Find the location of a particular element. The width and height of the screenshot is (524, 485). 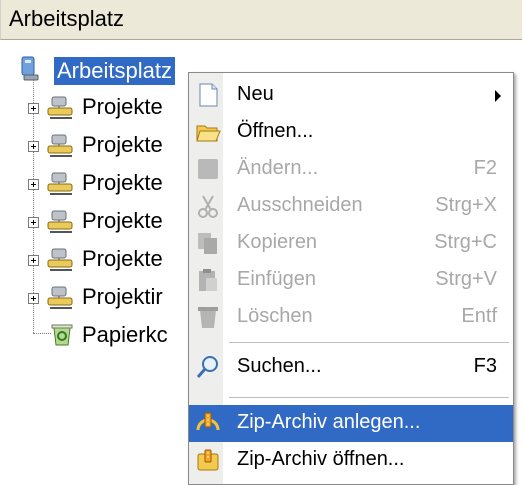

search-icon is located at coordinates (207, 367).